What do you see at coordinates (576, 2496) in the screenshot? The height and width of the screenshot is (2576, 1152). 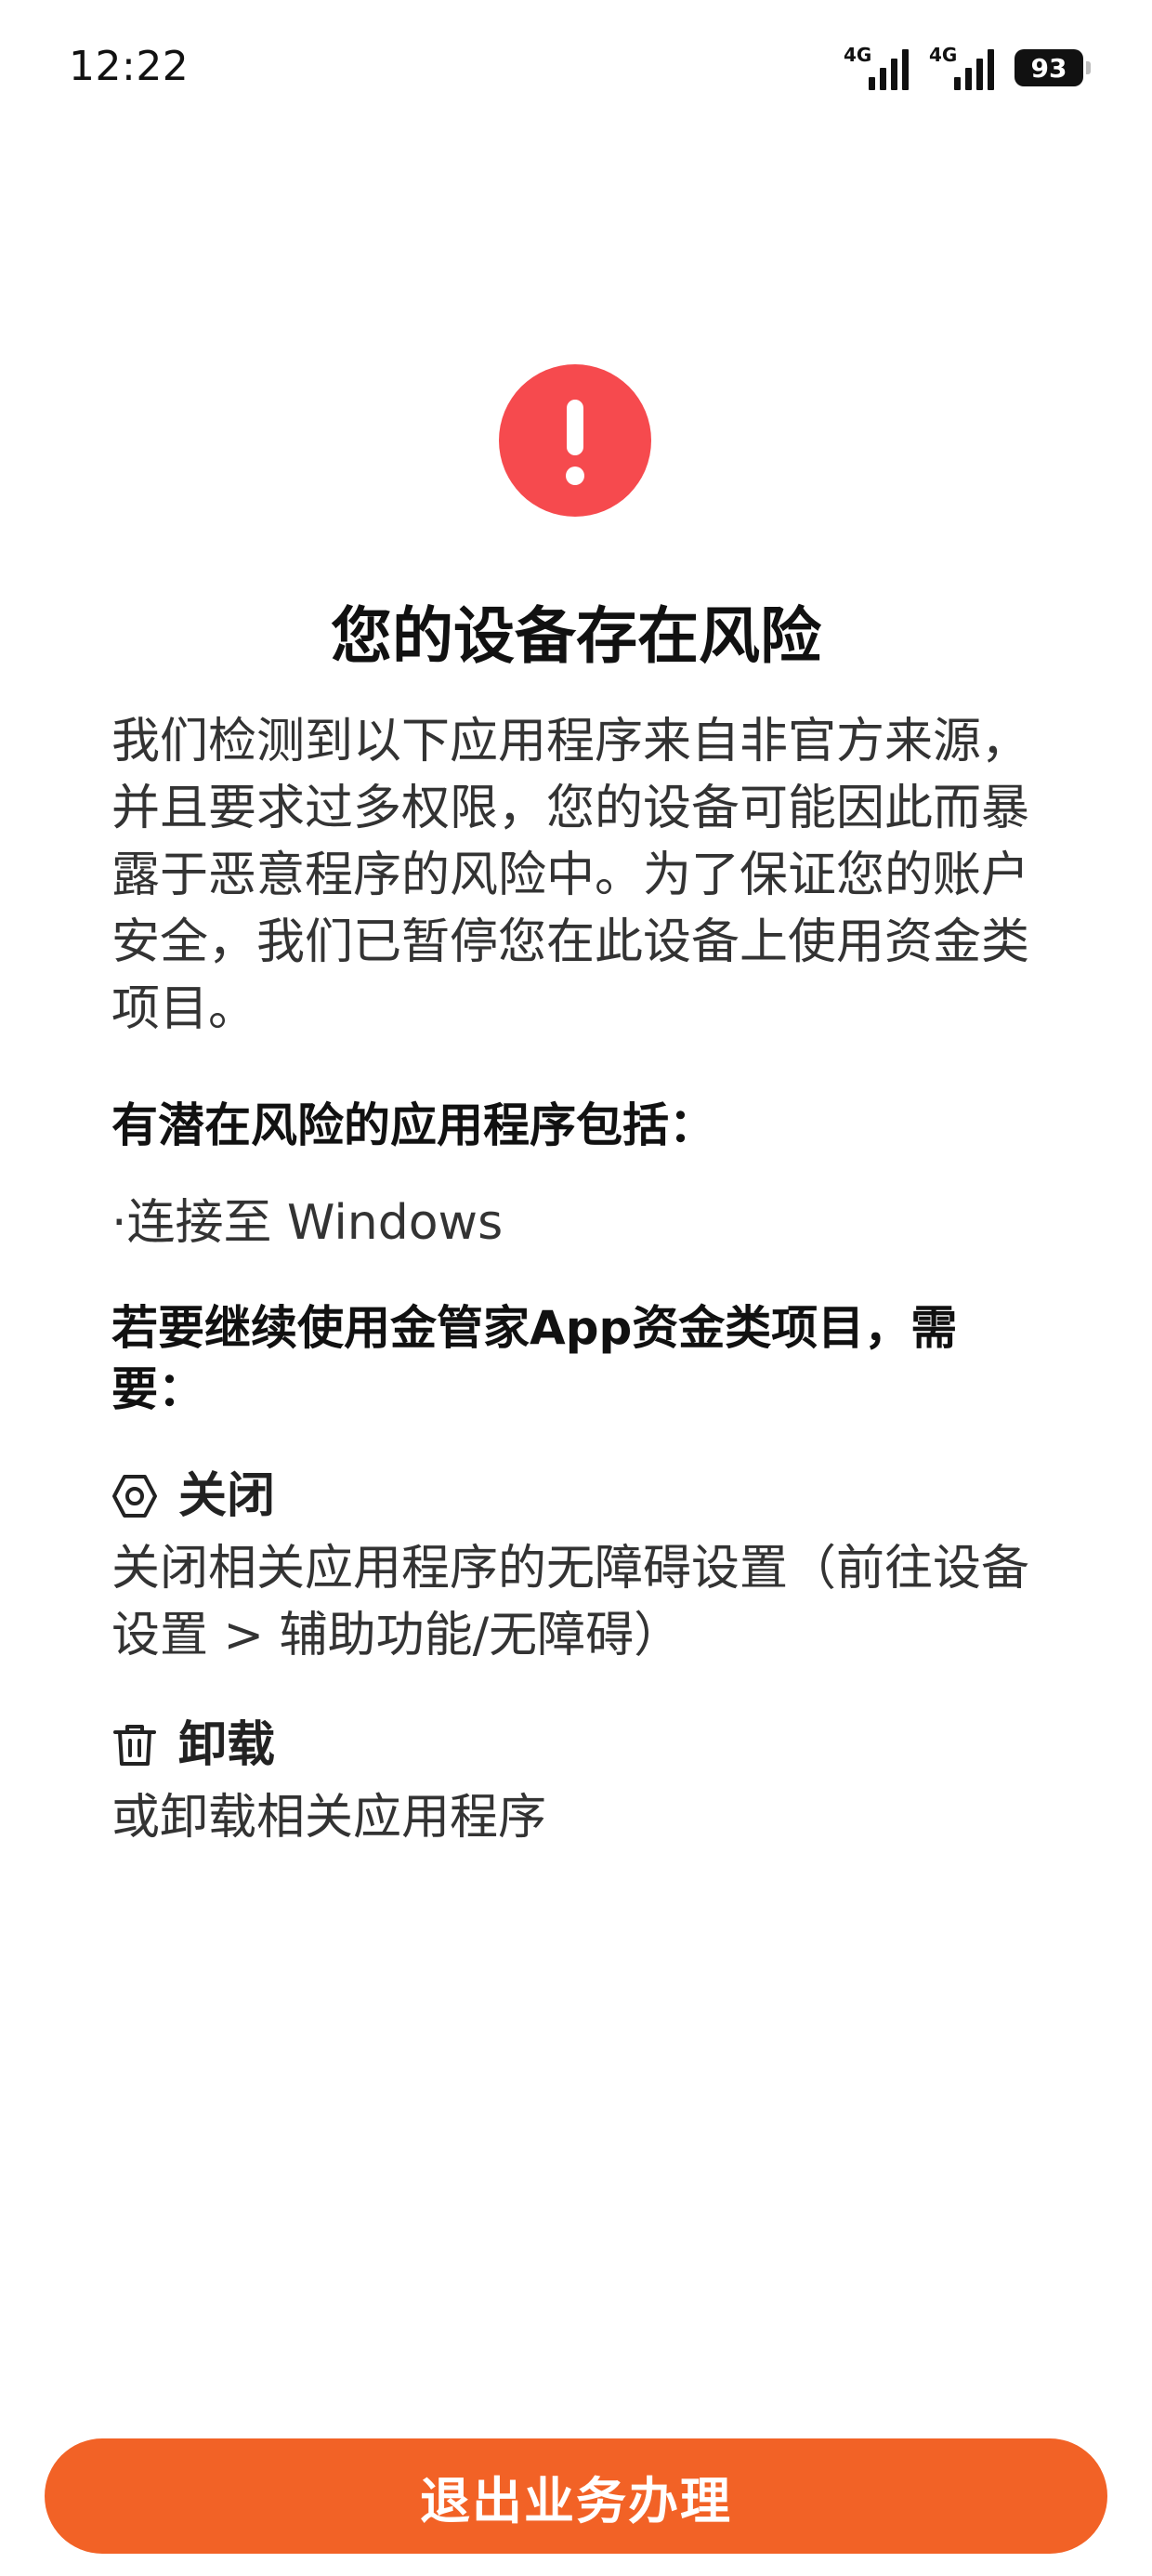 I see `exit-business-button: 退出业务办理` at bounding box center [576, 2496].